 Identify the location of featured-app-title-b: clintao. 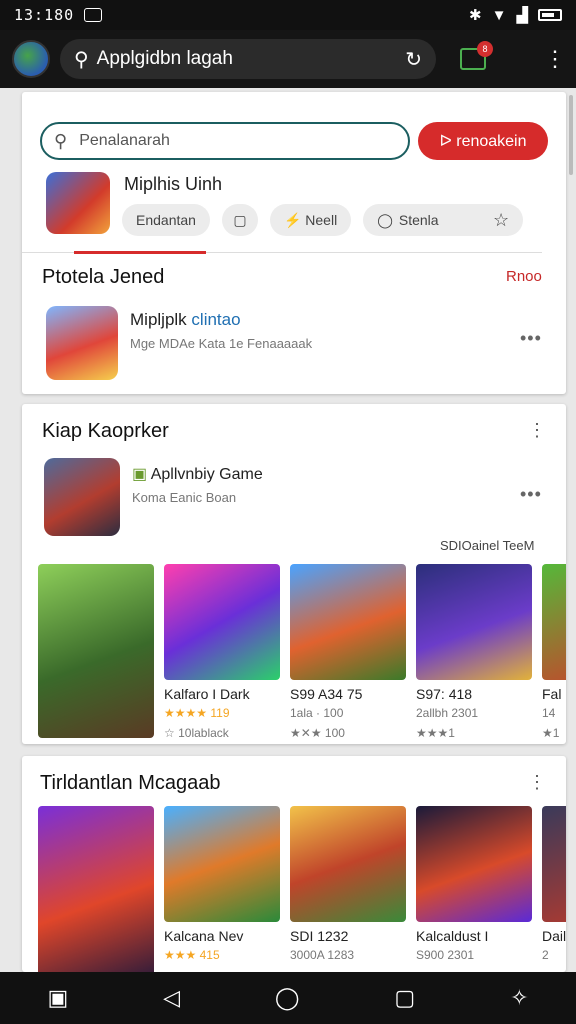
(216, 319).